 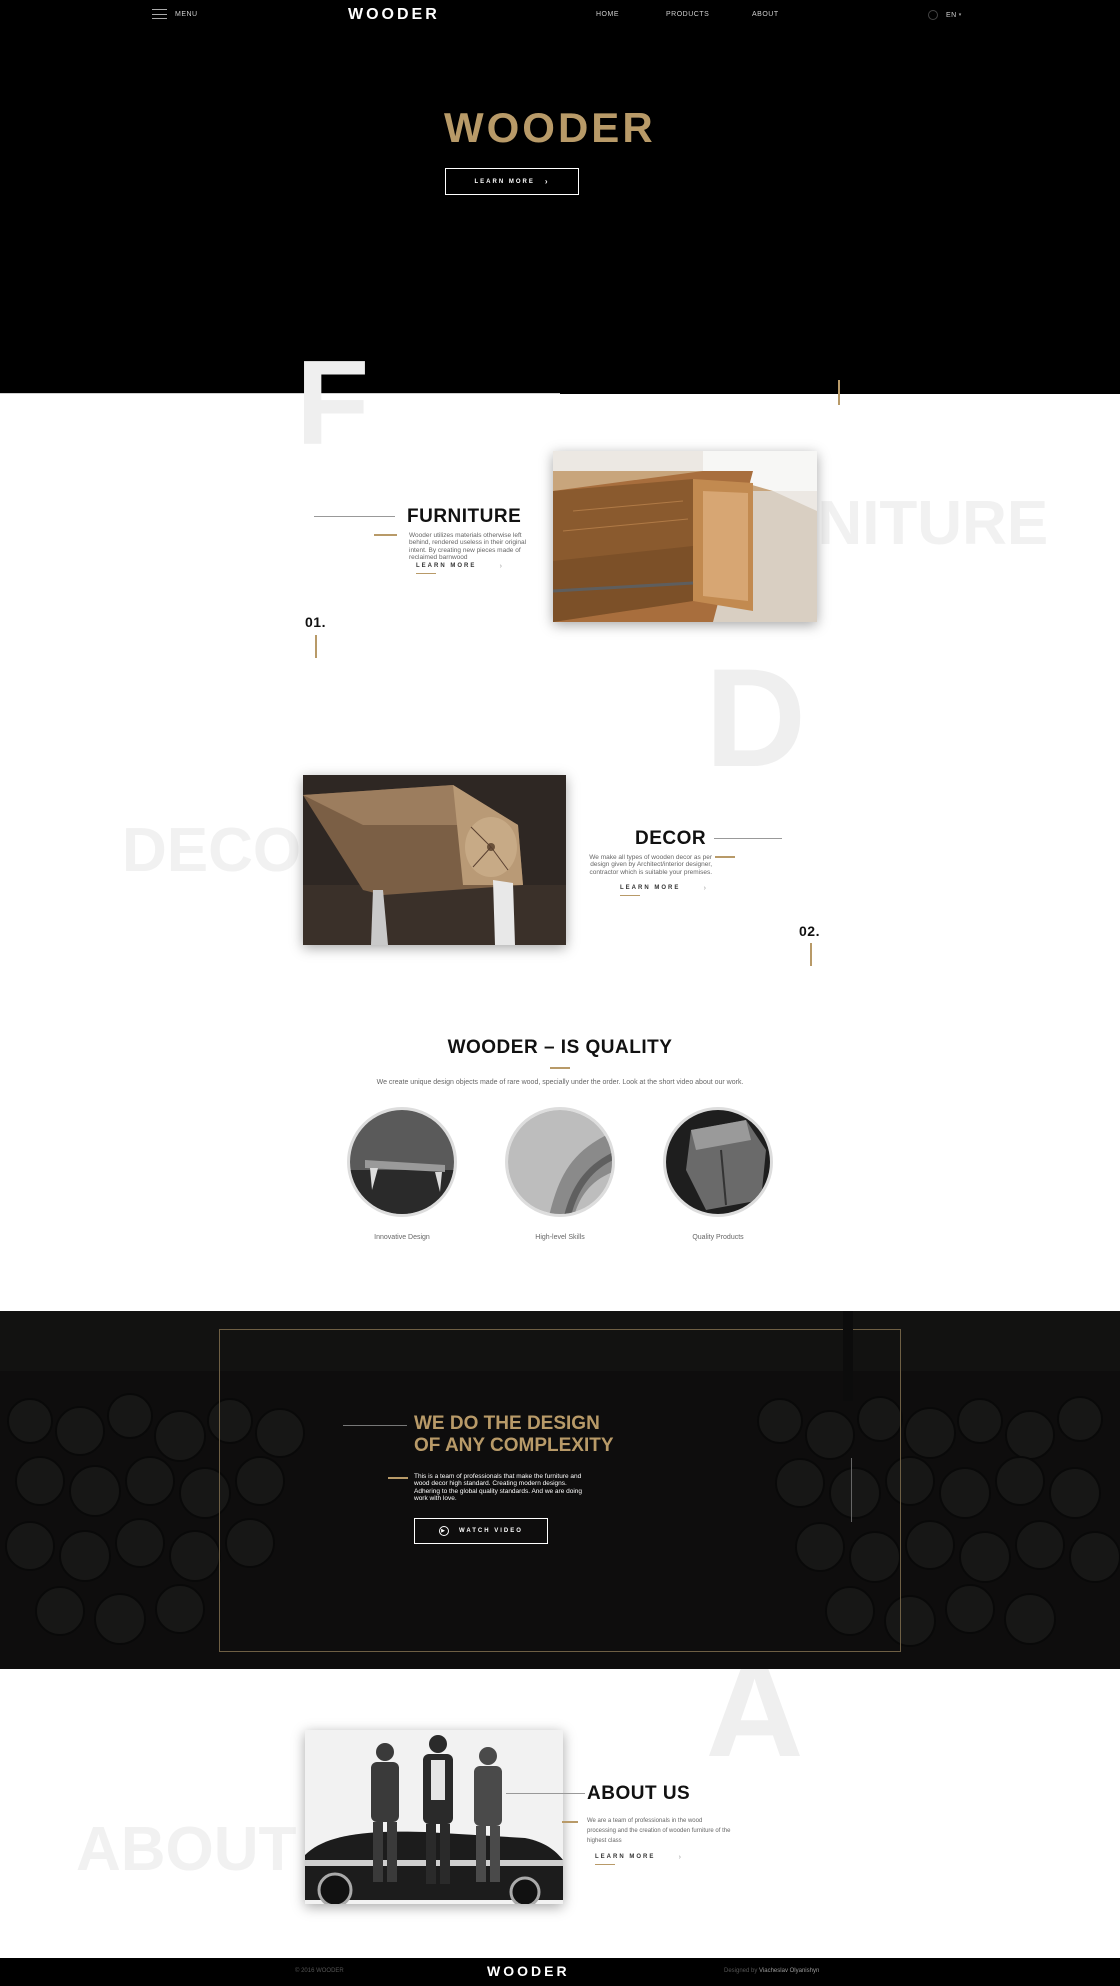 What do you see at coordinates (333, 407) in the screenshot?
I see `furniture-ghost-letter: F` at bounding box center [333, 407].